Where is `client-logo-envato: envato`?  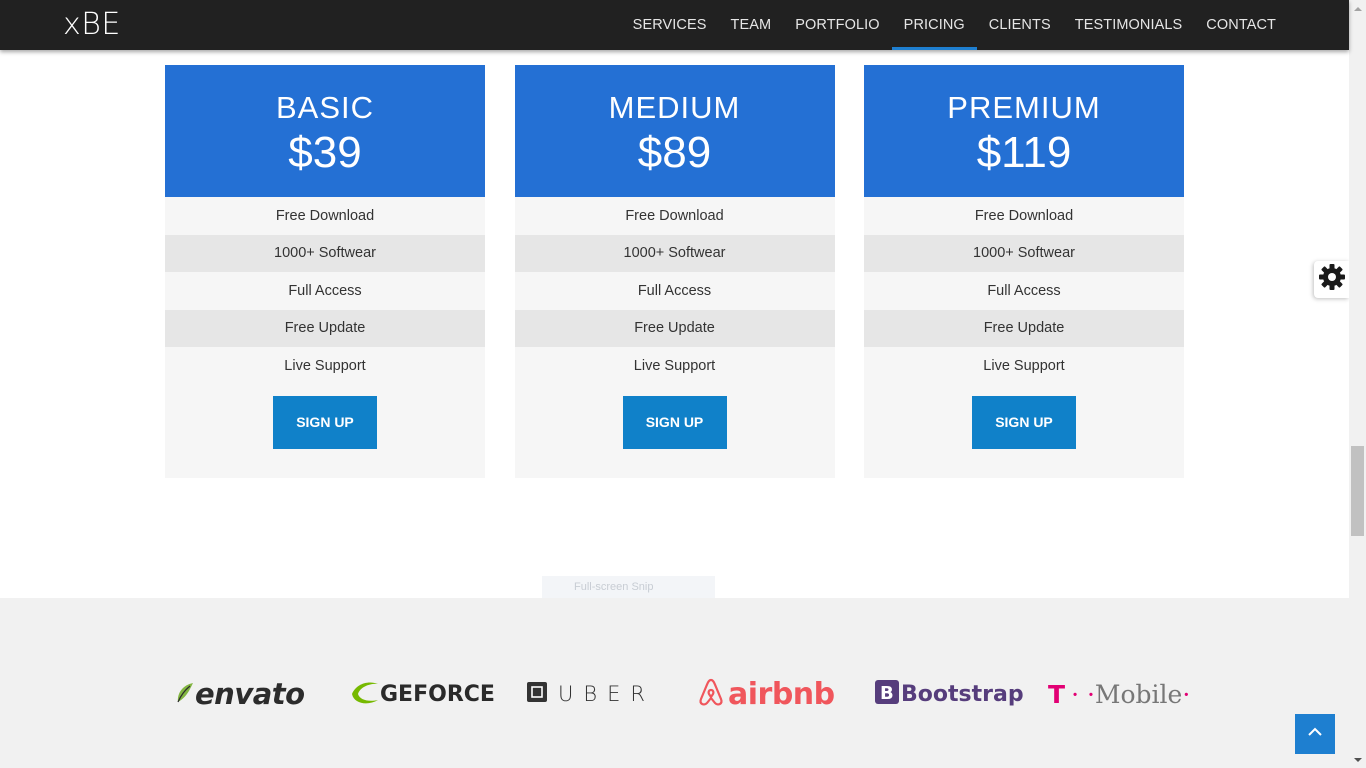
client-logo-envato: envato is located at coordinates (240, 694).